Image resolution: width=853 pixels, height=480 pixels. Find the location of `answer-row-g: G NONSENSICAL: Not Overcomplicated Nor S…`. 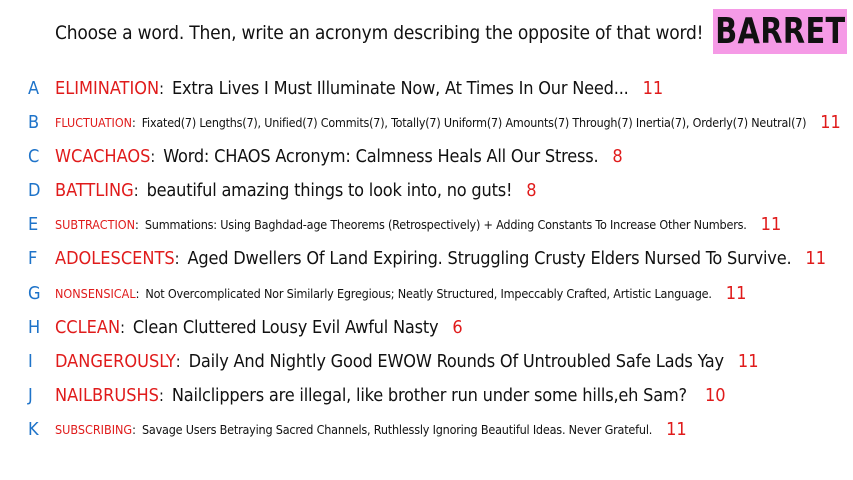

answer-row-g: G NONSENSICAL: Not Overcomplicated Nor S… is located at coordinates (426, 293).